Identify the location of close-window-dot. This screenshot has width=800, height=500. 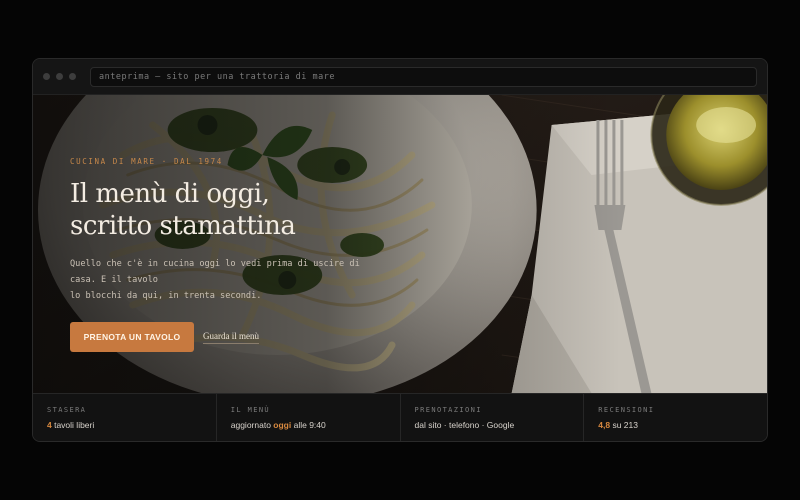
(46, 76).